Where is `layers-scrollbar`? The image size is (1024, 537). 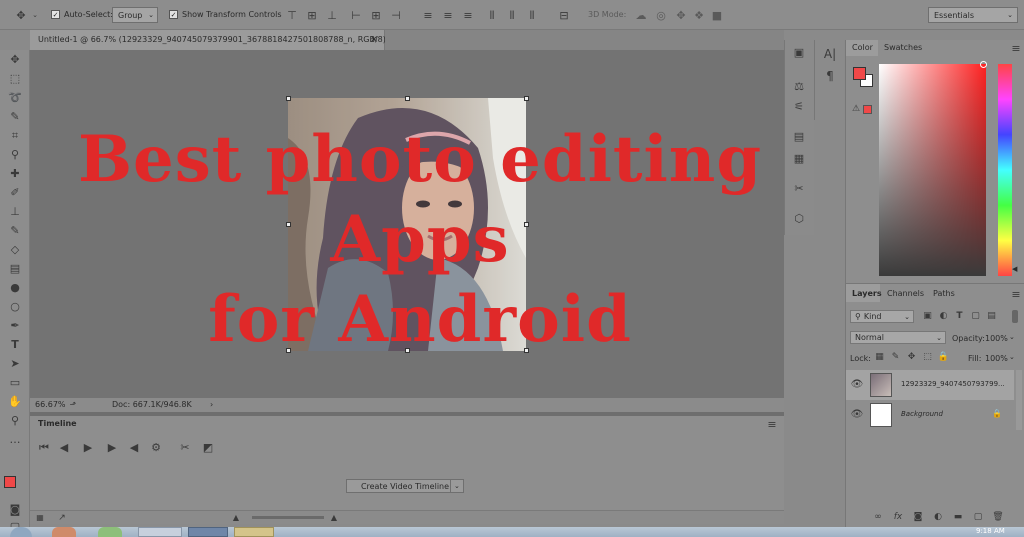 layers-scrollbar is located at coordinates (1019, 400).